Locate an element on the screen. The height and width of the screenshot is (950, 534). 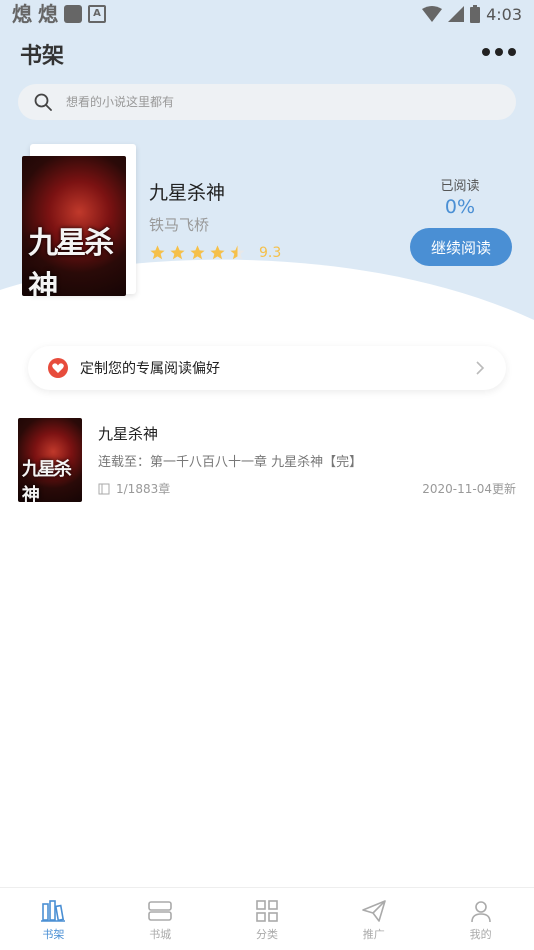
continue-reading-button: 继续阅读 is located at coordinates (461, 247).